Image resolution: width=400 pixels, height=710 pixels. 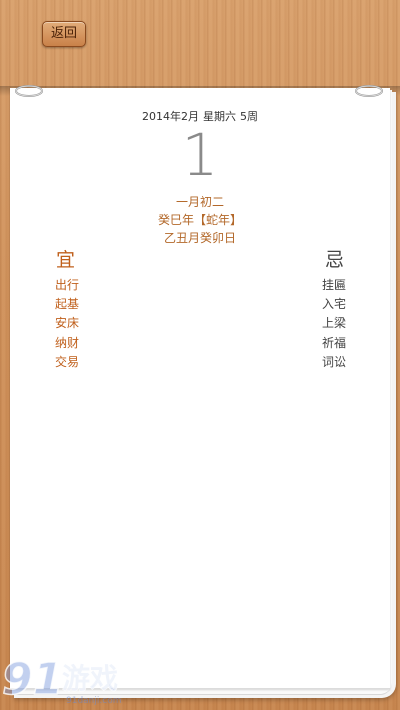 What do you see at coordinates (29, 91) in the screenshot?
I see `binder-ring-left-icon` at bounding box center [29, 91].